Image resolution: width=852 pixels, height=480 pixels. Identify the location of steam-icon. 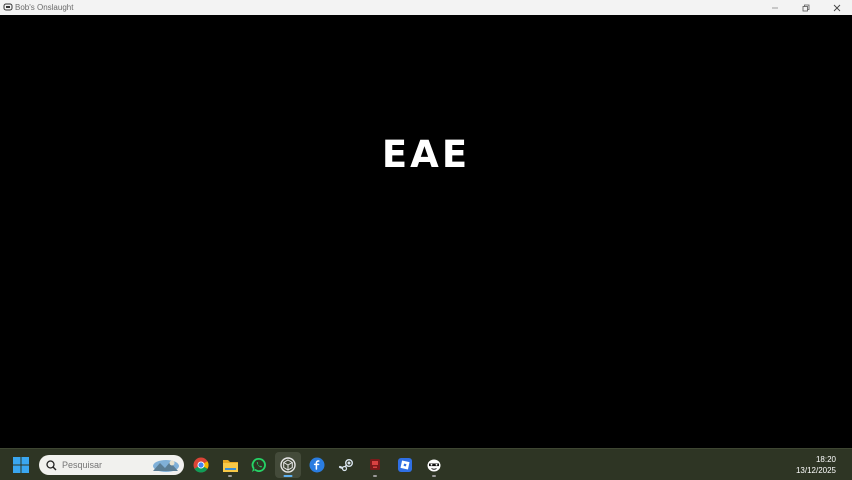
(345, 465).